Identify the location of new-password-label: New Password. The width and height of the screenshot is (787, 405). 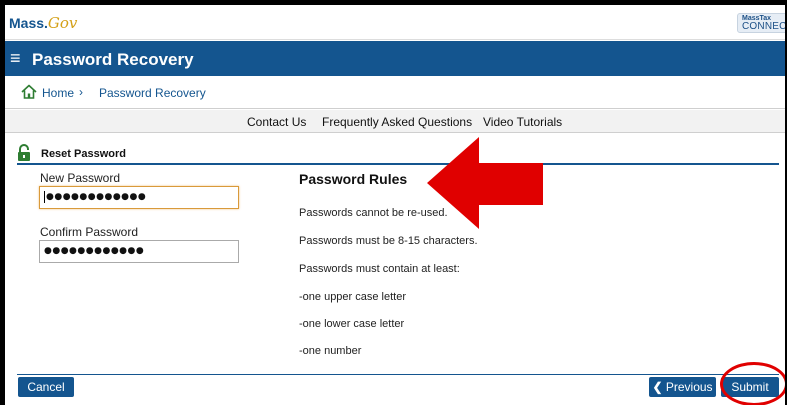
(80, 178).